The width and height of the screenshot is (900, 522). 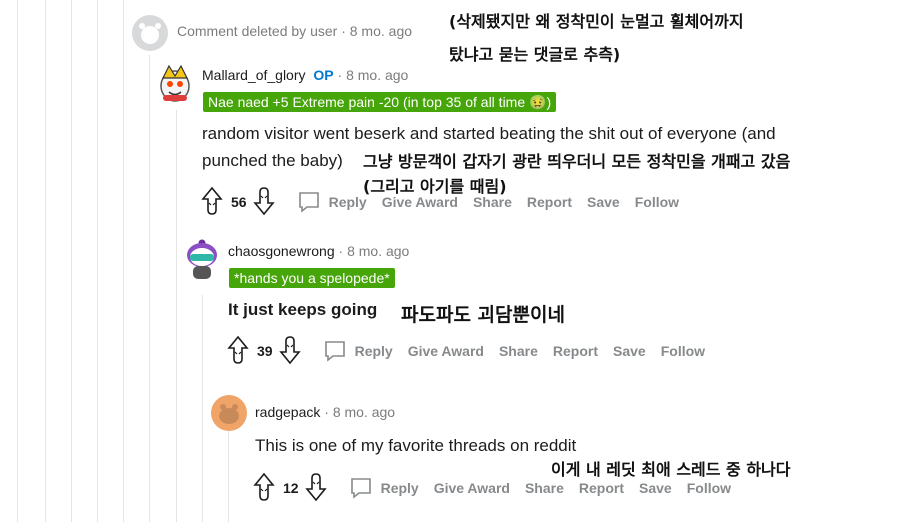 I want to click on annotation-3: 파도파도 괴담뿐이네, so click(x=483, y=315).